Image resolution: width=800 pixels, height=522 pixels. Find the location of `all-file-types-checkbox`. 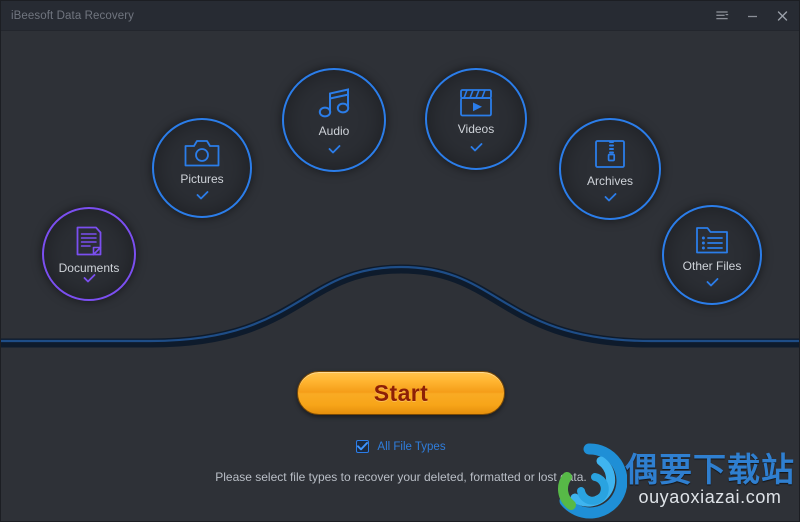

all-file-types-checkbox is located at coordinates (363, 446).